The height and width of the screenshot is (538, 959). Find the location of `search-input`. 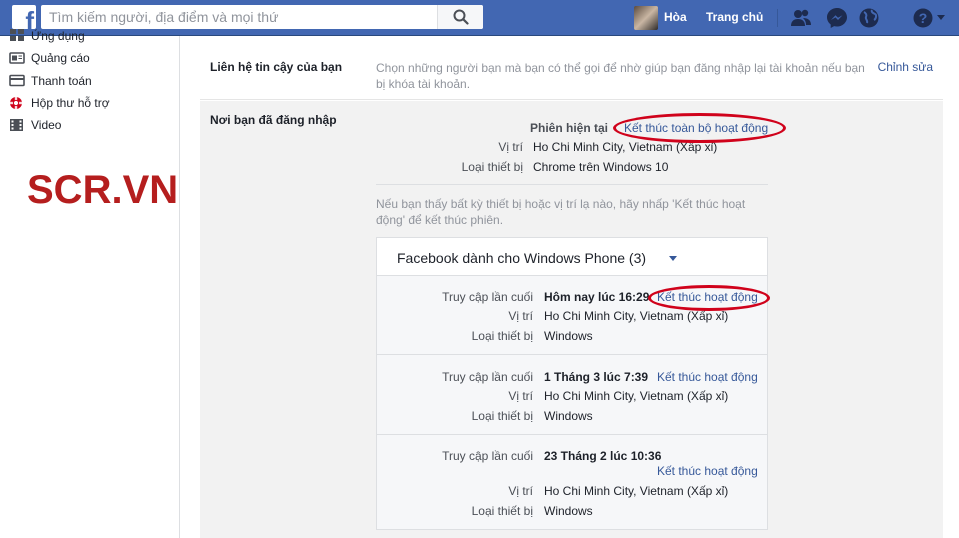

search-input is located at coordinates (238, 17).